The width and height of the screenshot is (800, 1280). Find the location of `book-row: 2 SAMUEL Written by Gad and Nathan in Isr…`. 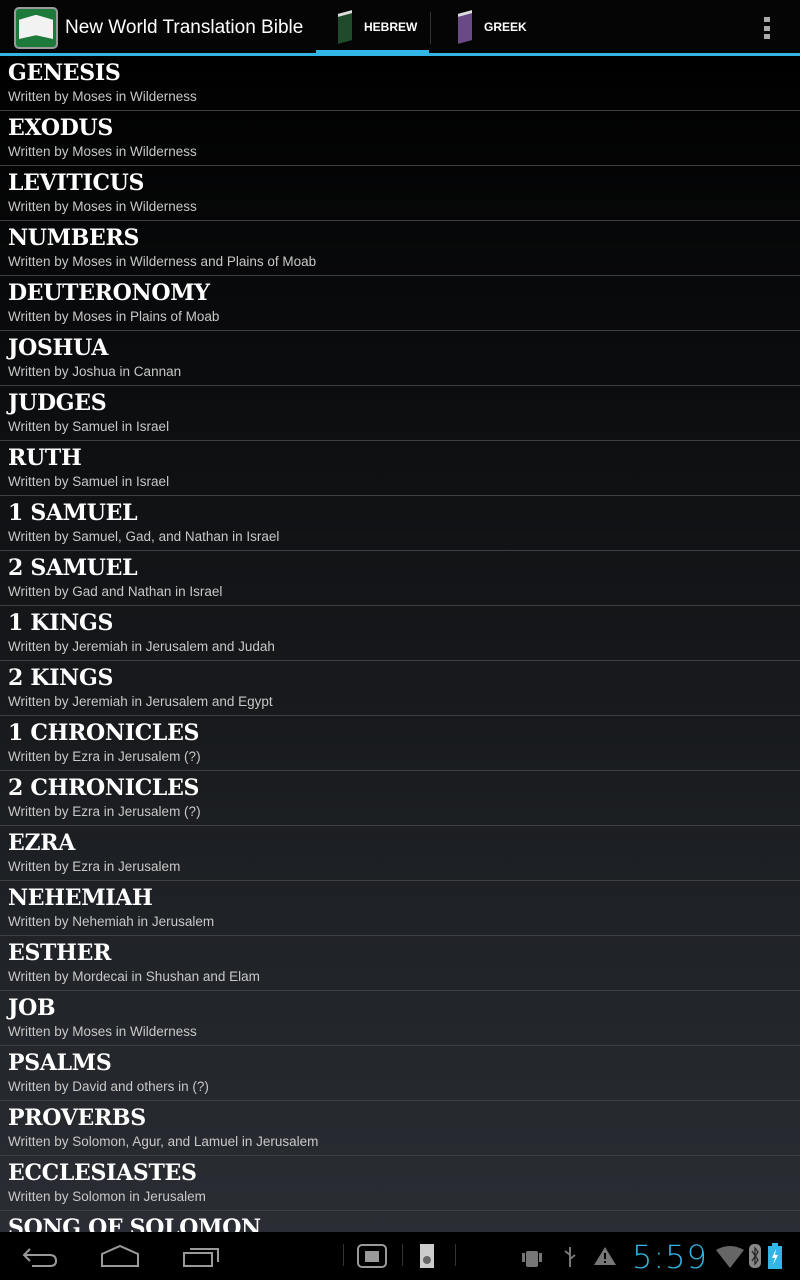

book-row: 2 SAMUEL Written by Gad and Nathan in Isr… is located at coordinates (400, 578).